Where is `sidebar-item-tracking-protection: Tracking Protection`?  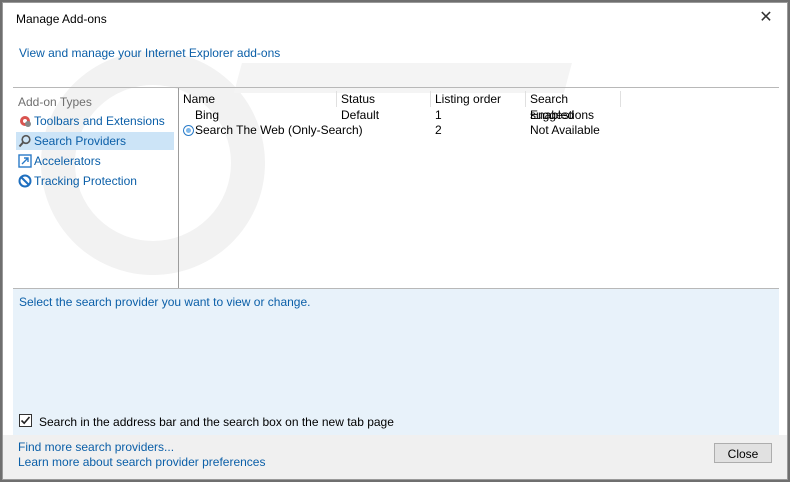
sidebar-item-tracking-protection: Tracking Protection is located at coordinates (95, 181).